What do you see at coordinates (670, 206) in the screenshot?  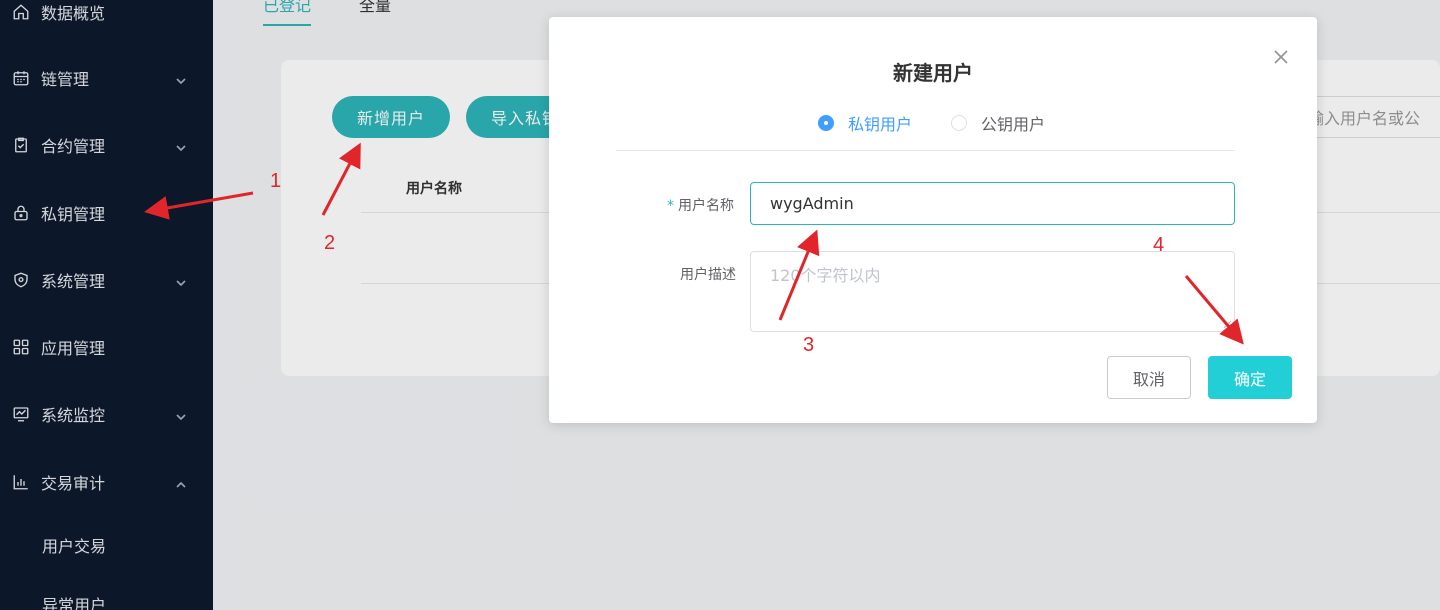 I see `required-mark: *` at bounding box center [670, 206].